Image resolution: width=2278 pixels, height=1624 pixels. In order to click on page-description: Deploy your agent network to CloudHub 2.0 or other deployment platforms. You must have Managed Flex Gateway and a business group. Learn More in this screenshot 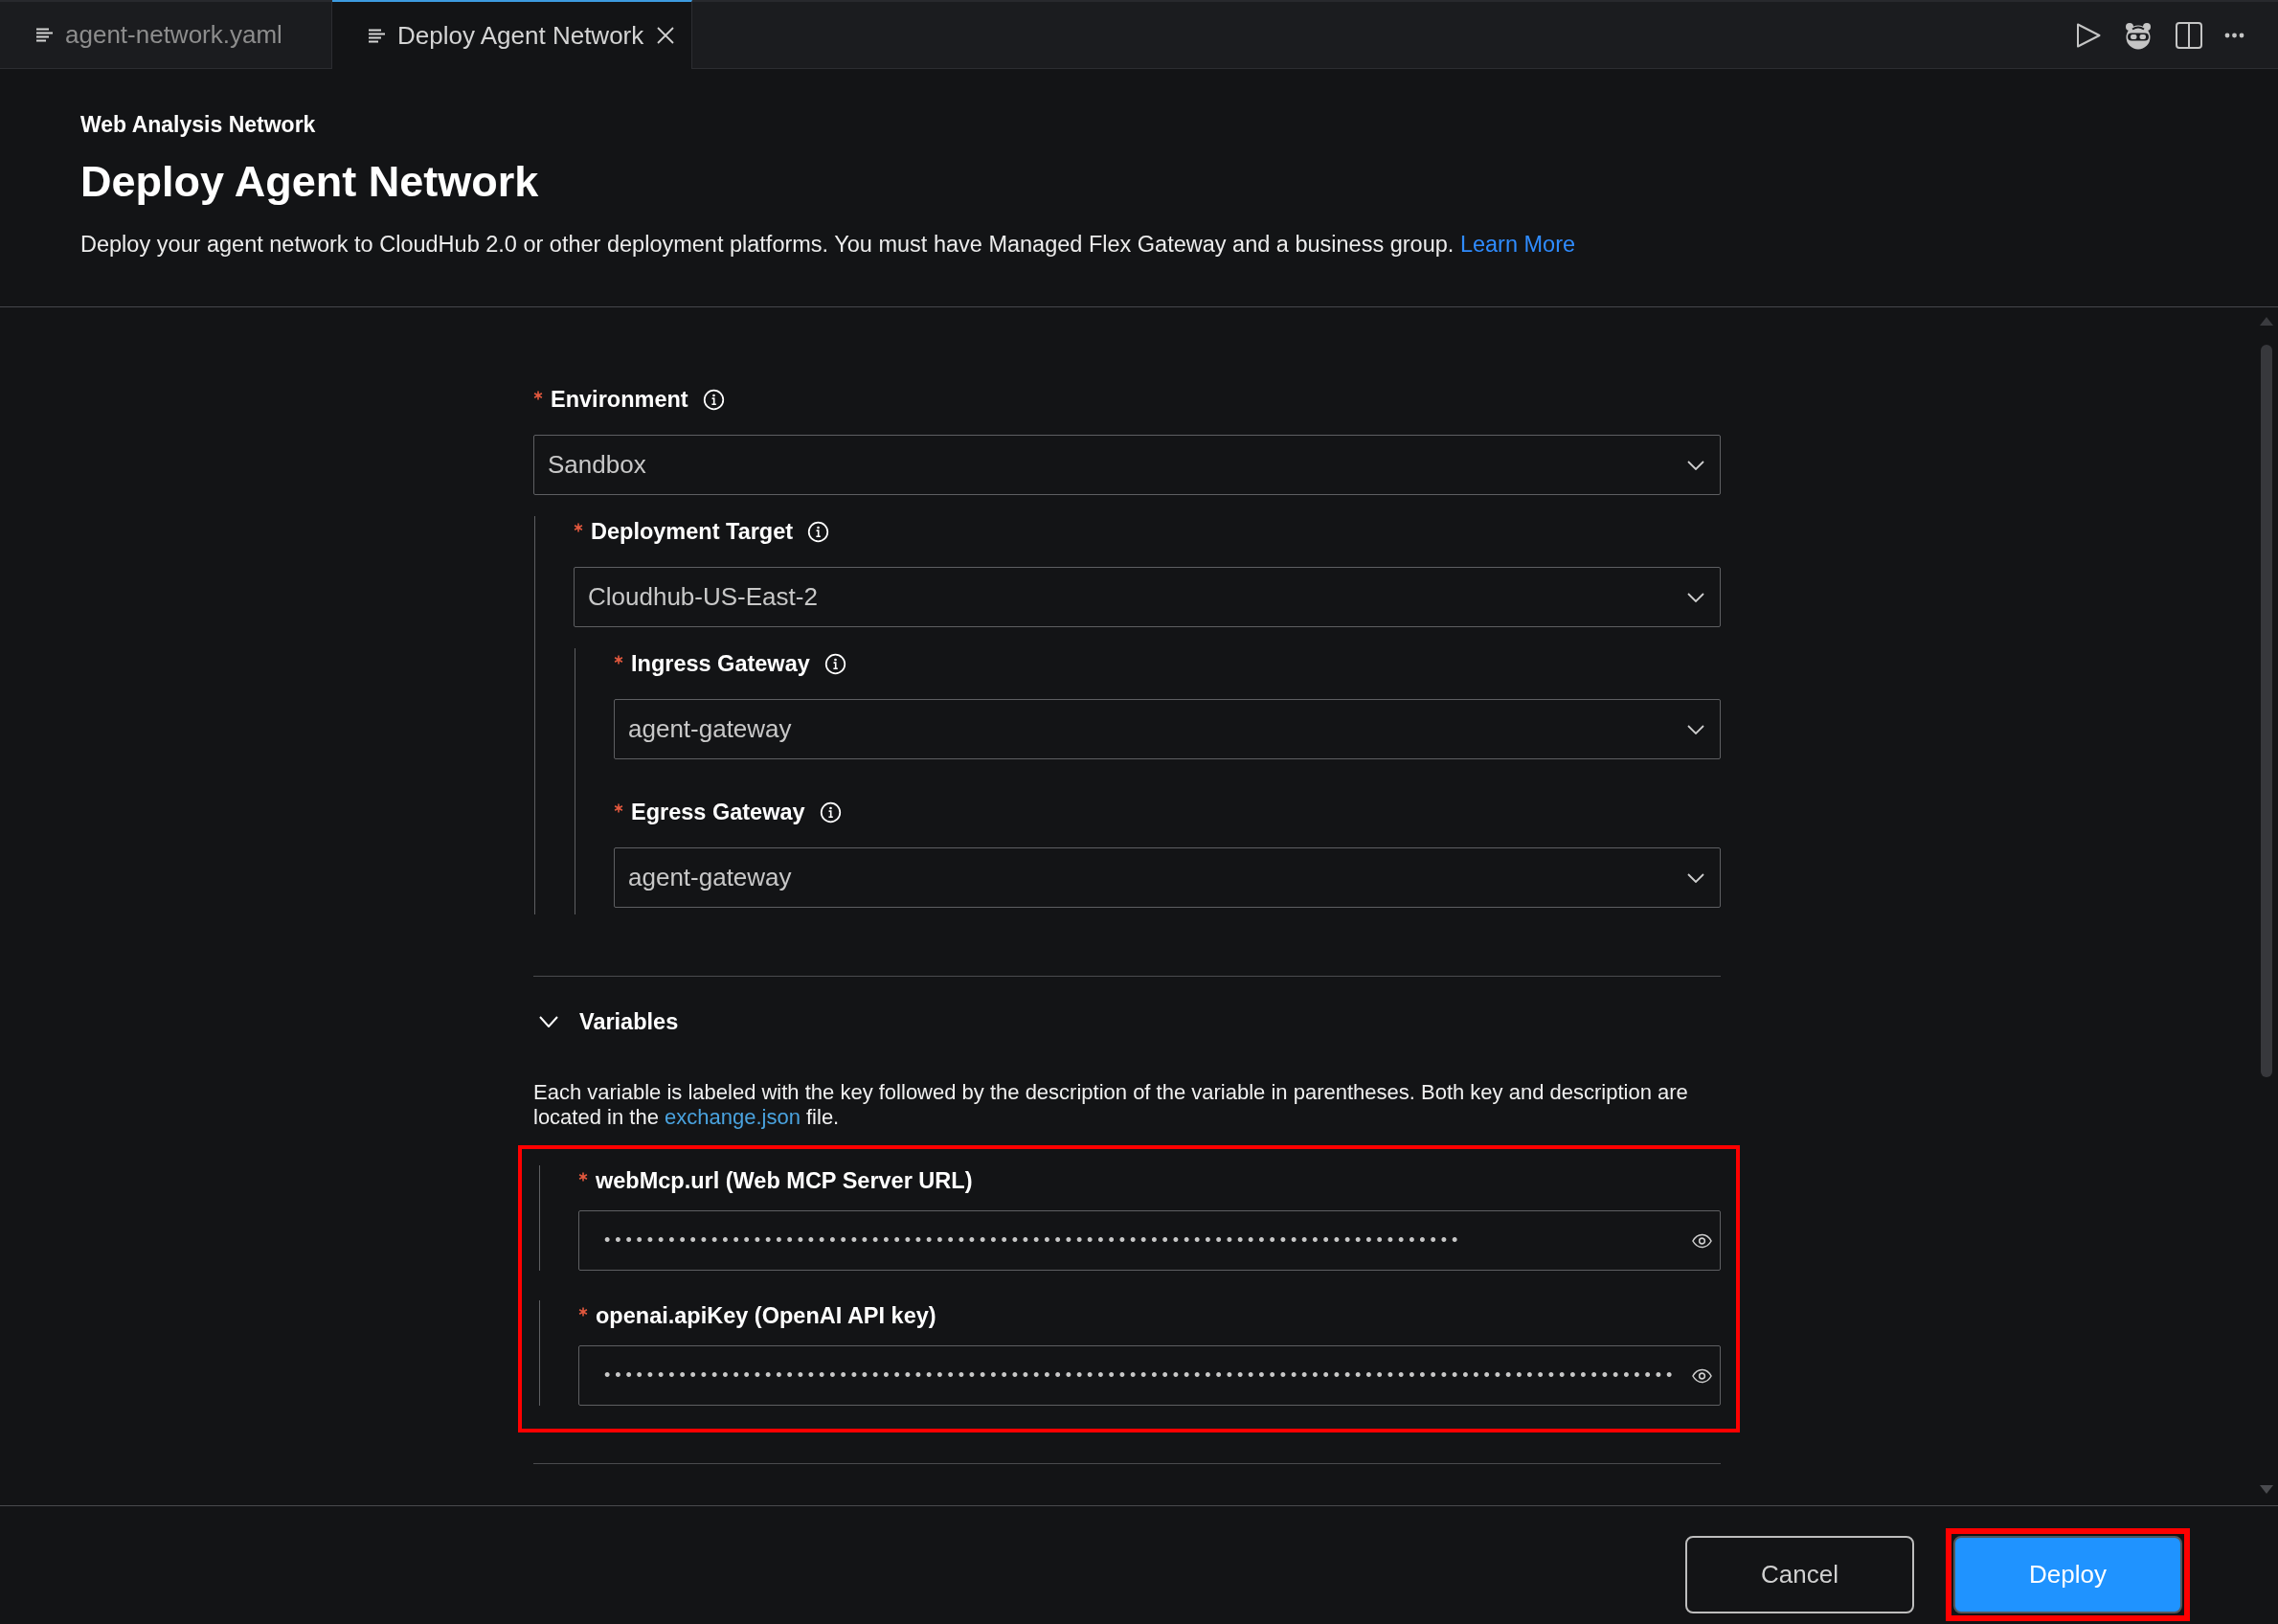, I will do `click(828, 245)`.